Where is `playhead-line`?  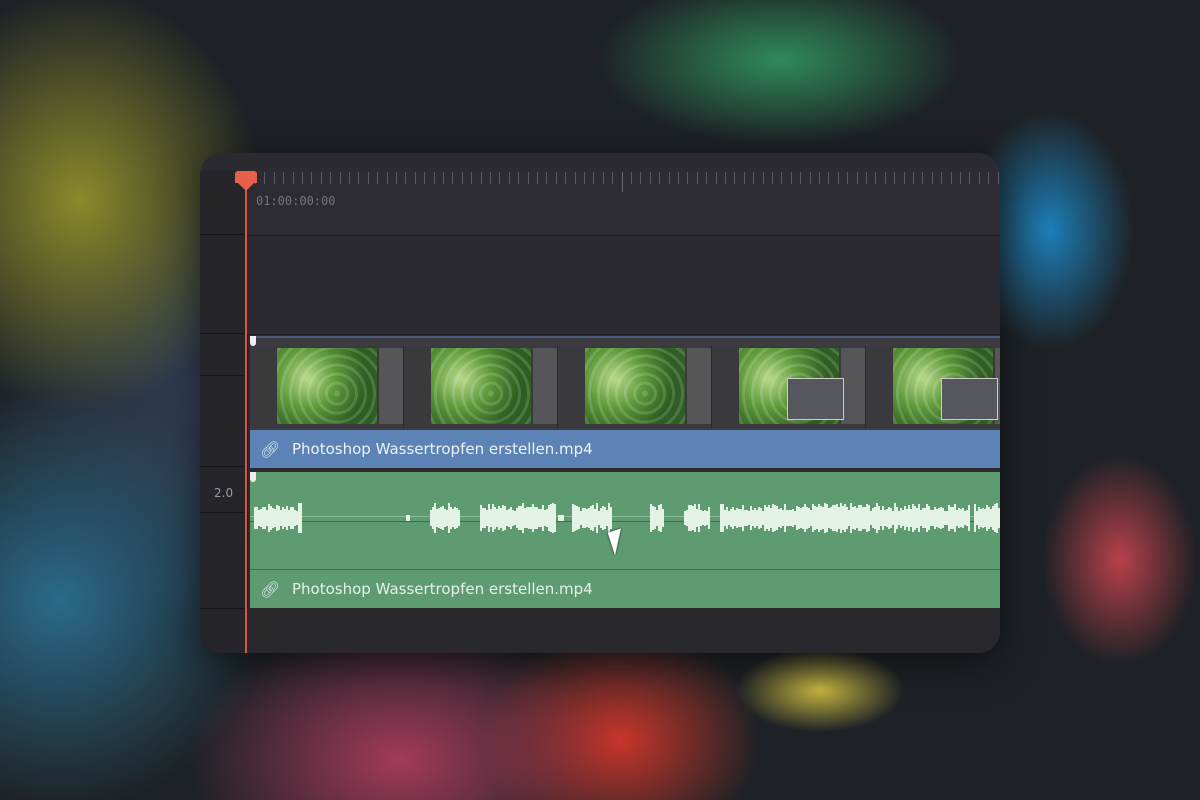
playhead-line is located at coordinates (246, 415).